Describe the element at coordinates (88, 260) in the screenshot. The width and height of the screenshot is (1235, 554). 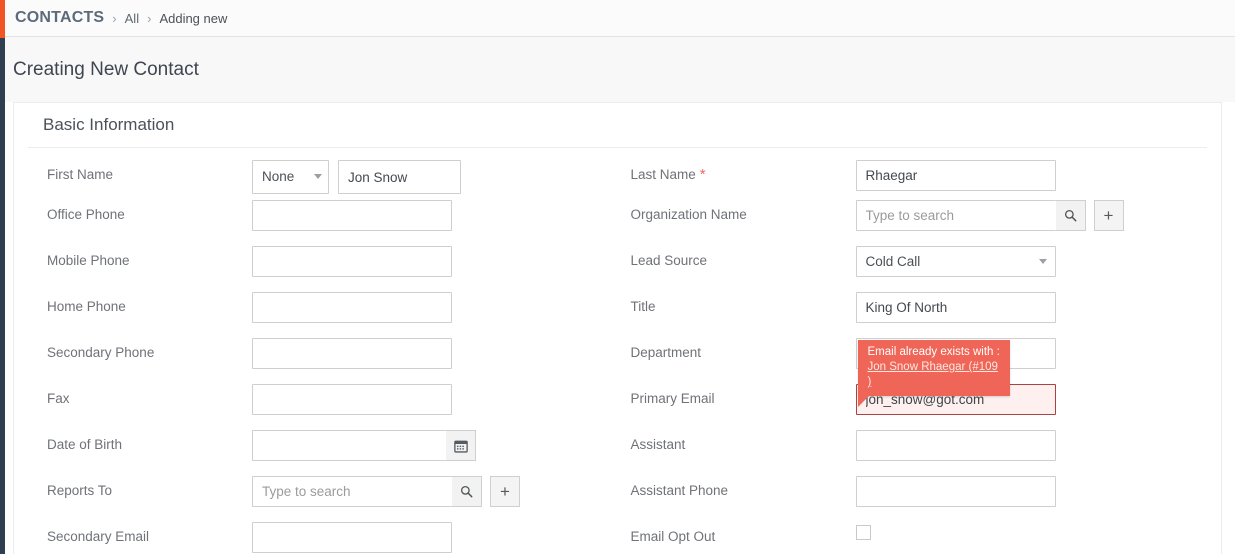
I see `field-label: Mobile Phone` at that location.